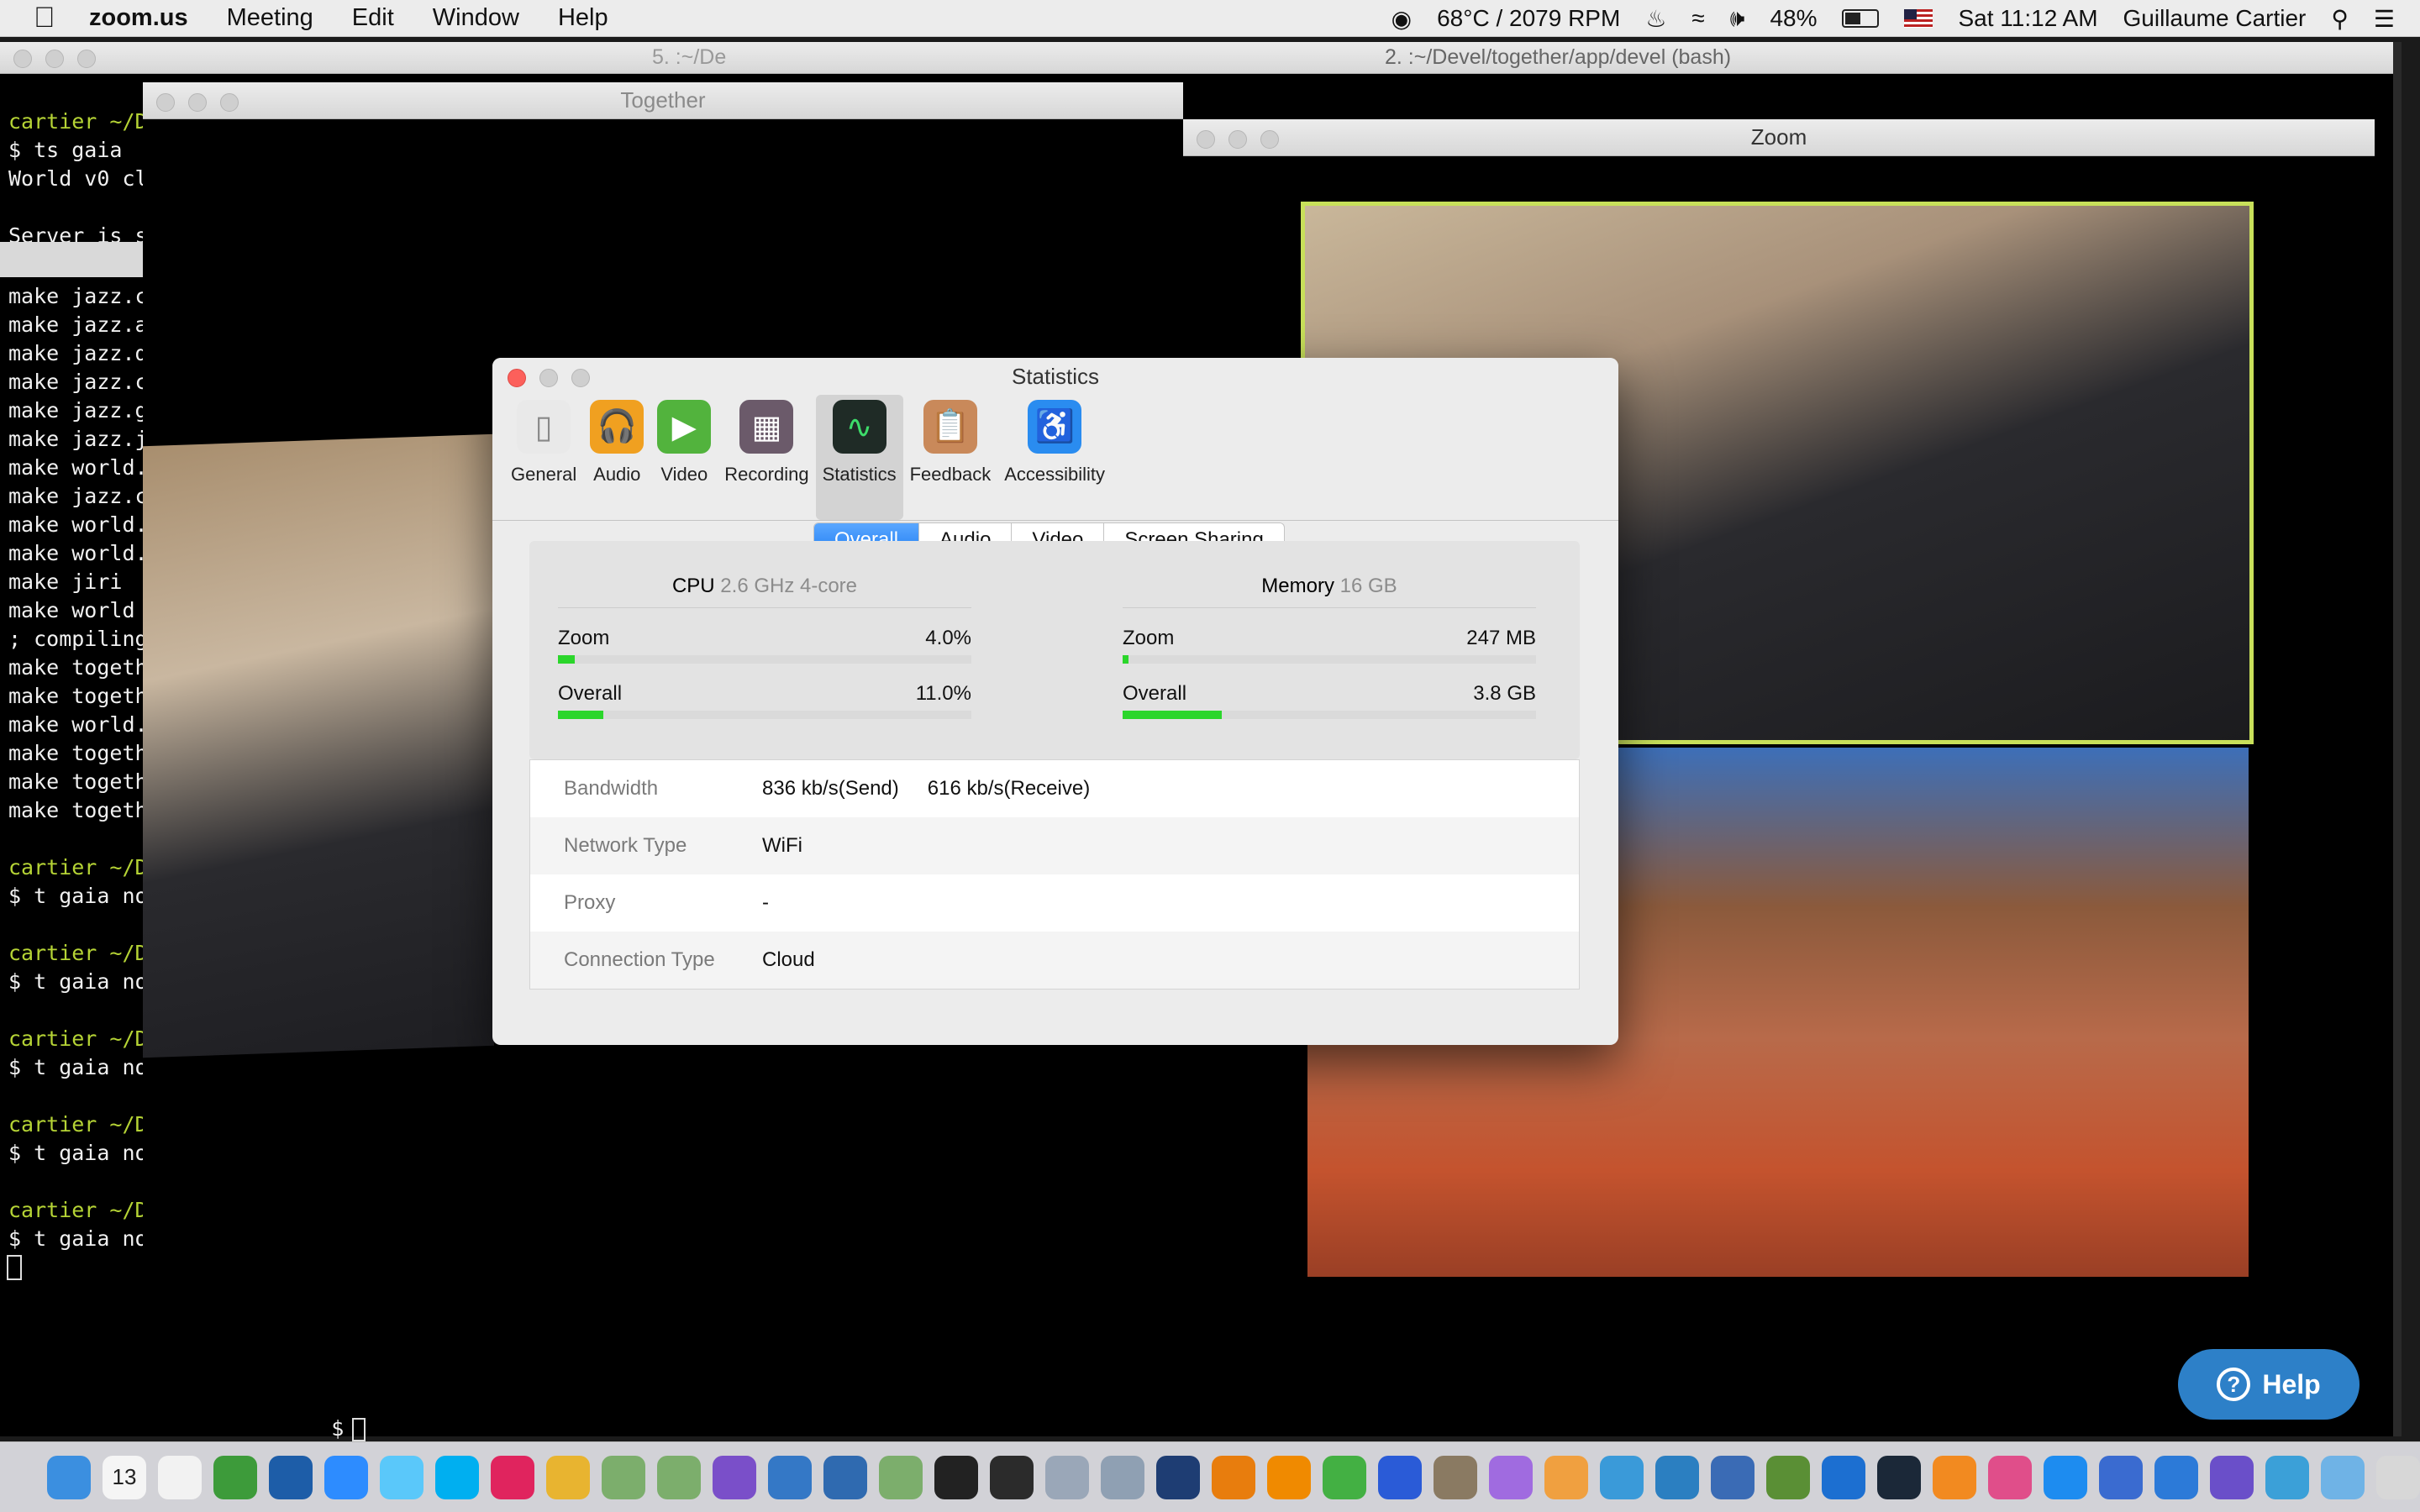 This screenshot has height=1512, width=2420. What do you see at coordinates (1402, 19) in the screenshot?
I see `camera-status-icon: ◉` at bounding box center [1402, 19].